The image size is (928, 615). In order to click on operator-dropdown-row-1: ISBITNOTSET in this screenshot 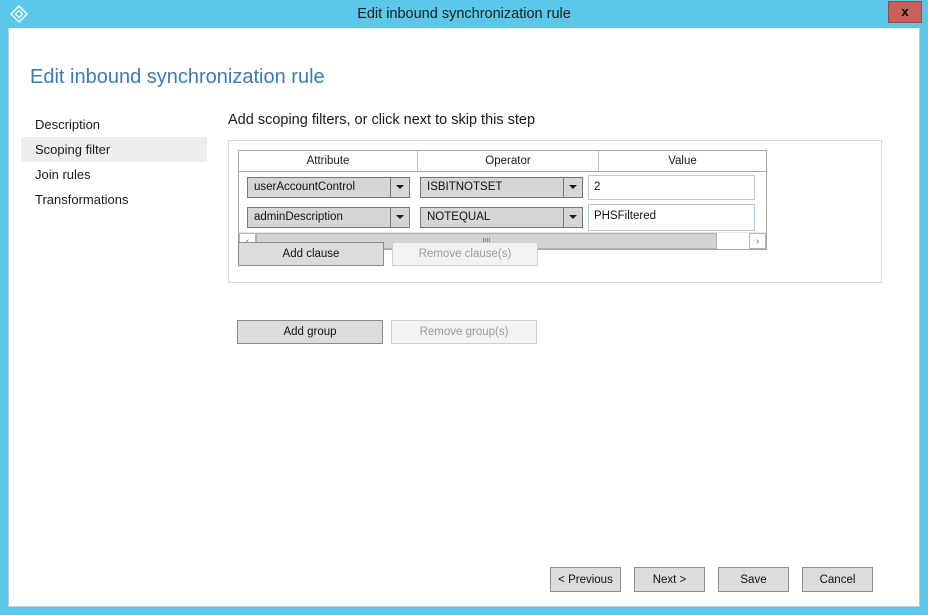, I will do `click(501, 187)`.